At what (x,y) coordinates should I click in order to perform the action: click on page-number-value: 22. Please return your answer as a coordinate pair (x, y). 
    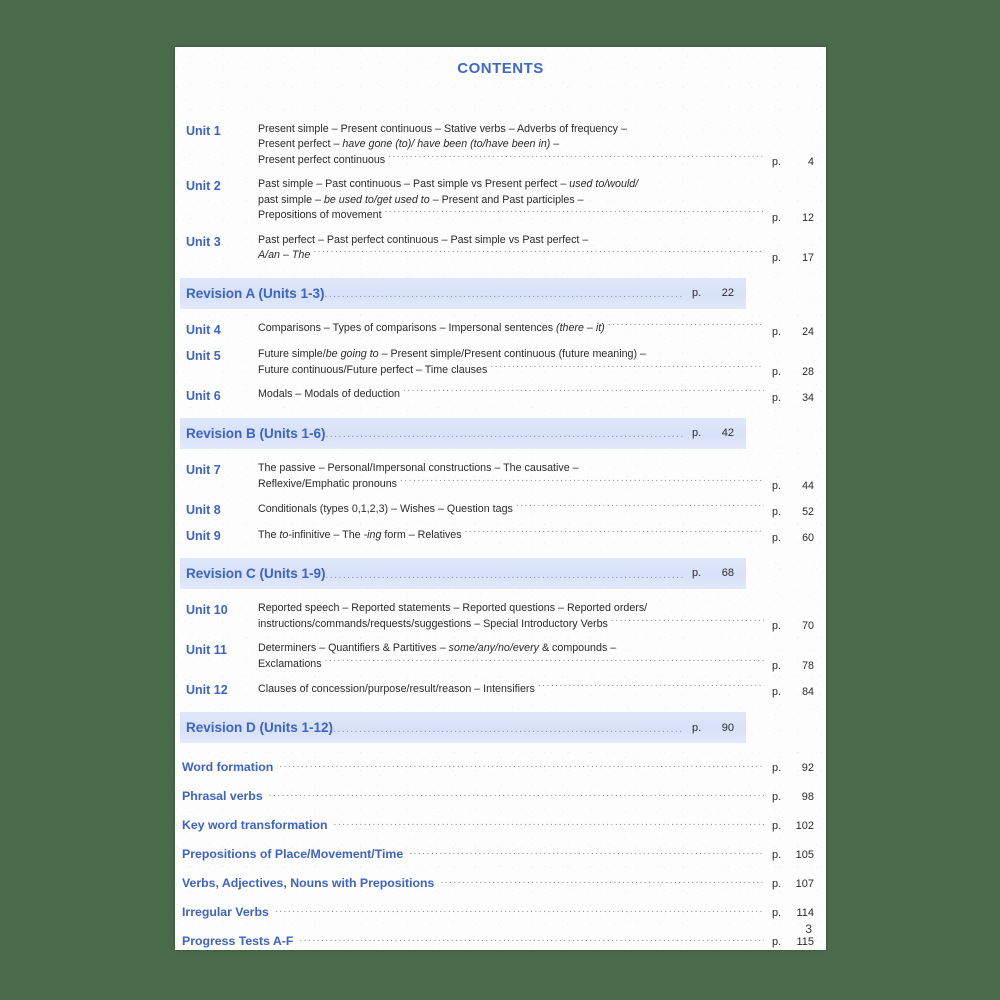
    Looking at the image, I should click on (727, 293).